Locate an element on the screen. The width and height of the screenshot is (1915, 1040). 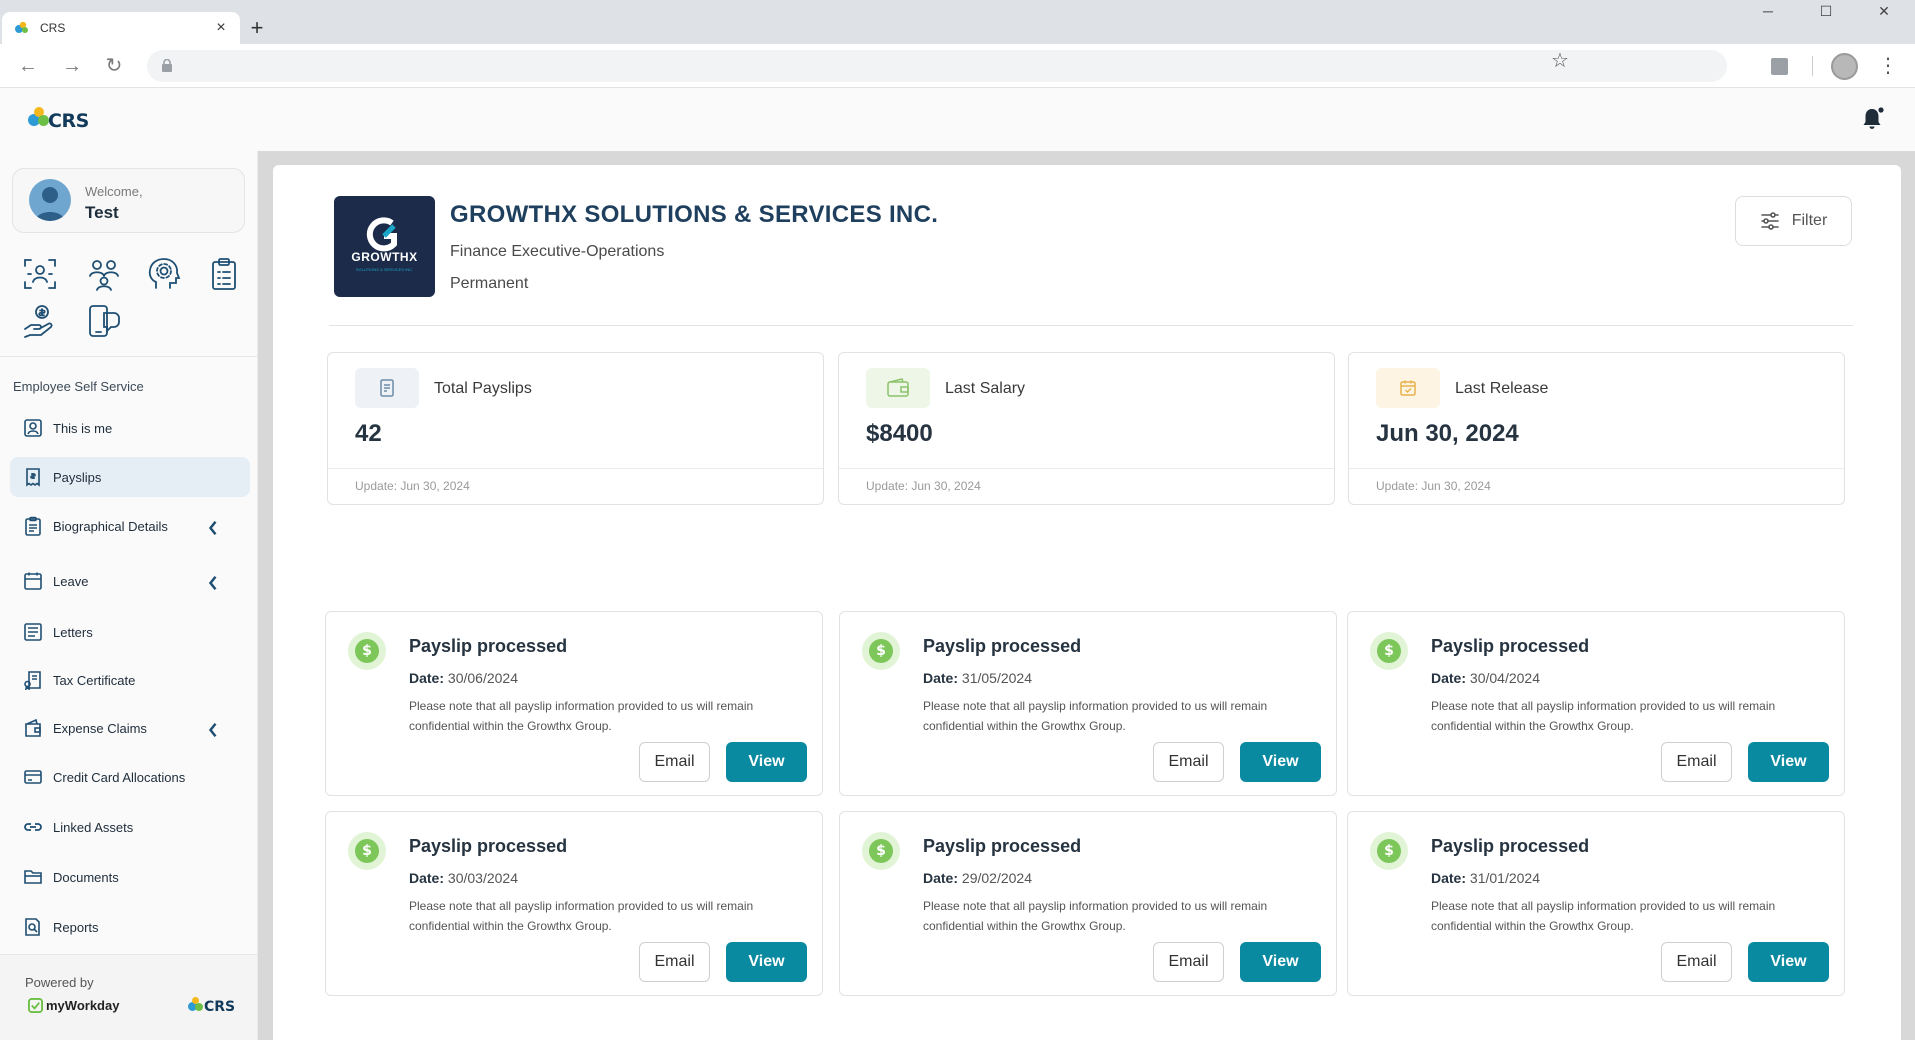
folder-icon is located at coordinates (33, 877).